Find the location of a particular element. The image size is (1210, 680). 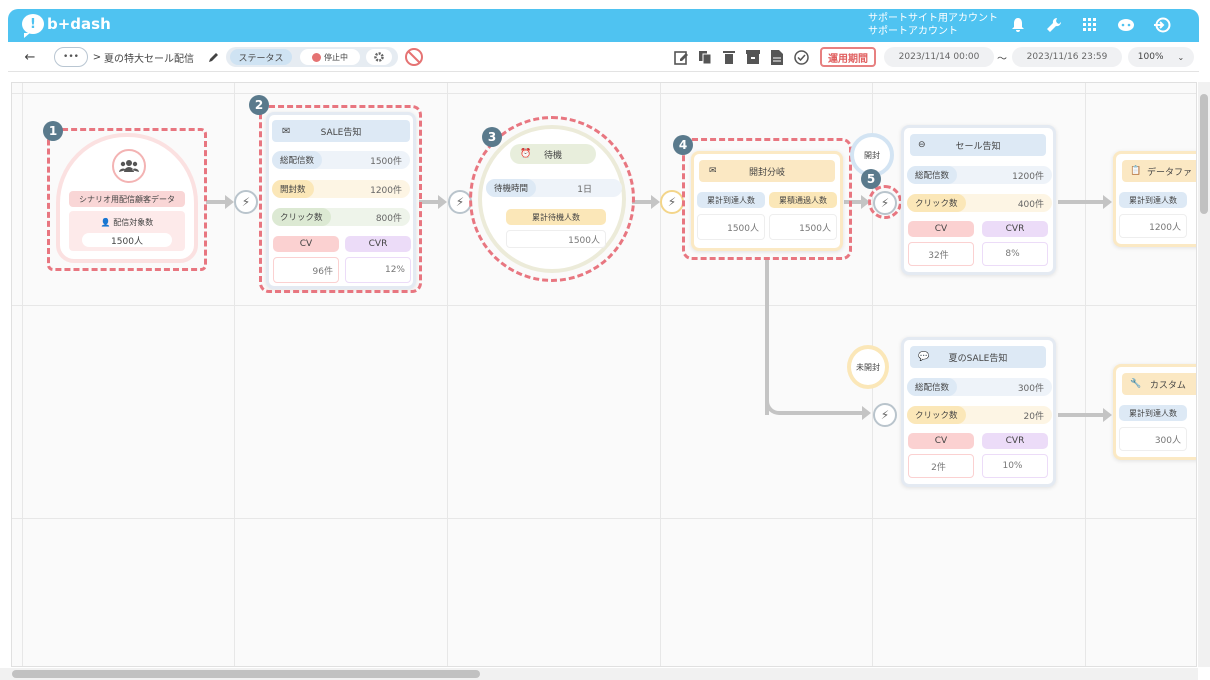

back-button: ← is located at coordinates (30, 57).